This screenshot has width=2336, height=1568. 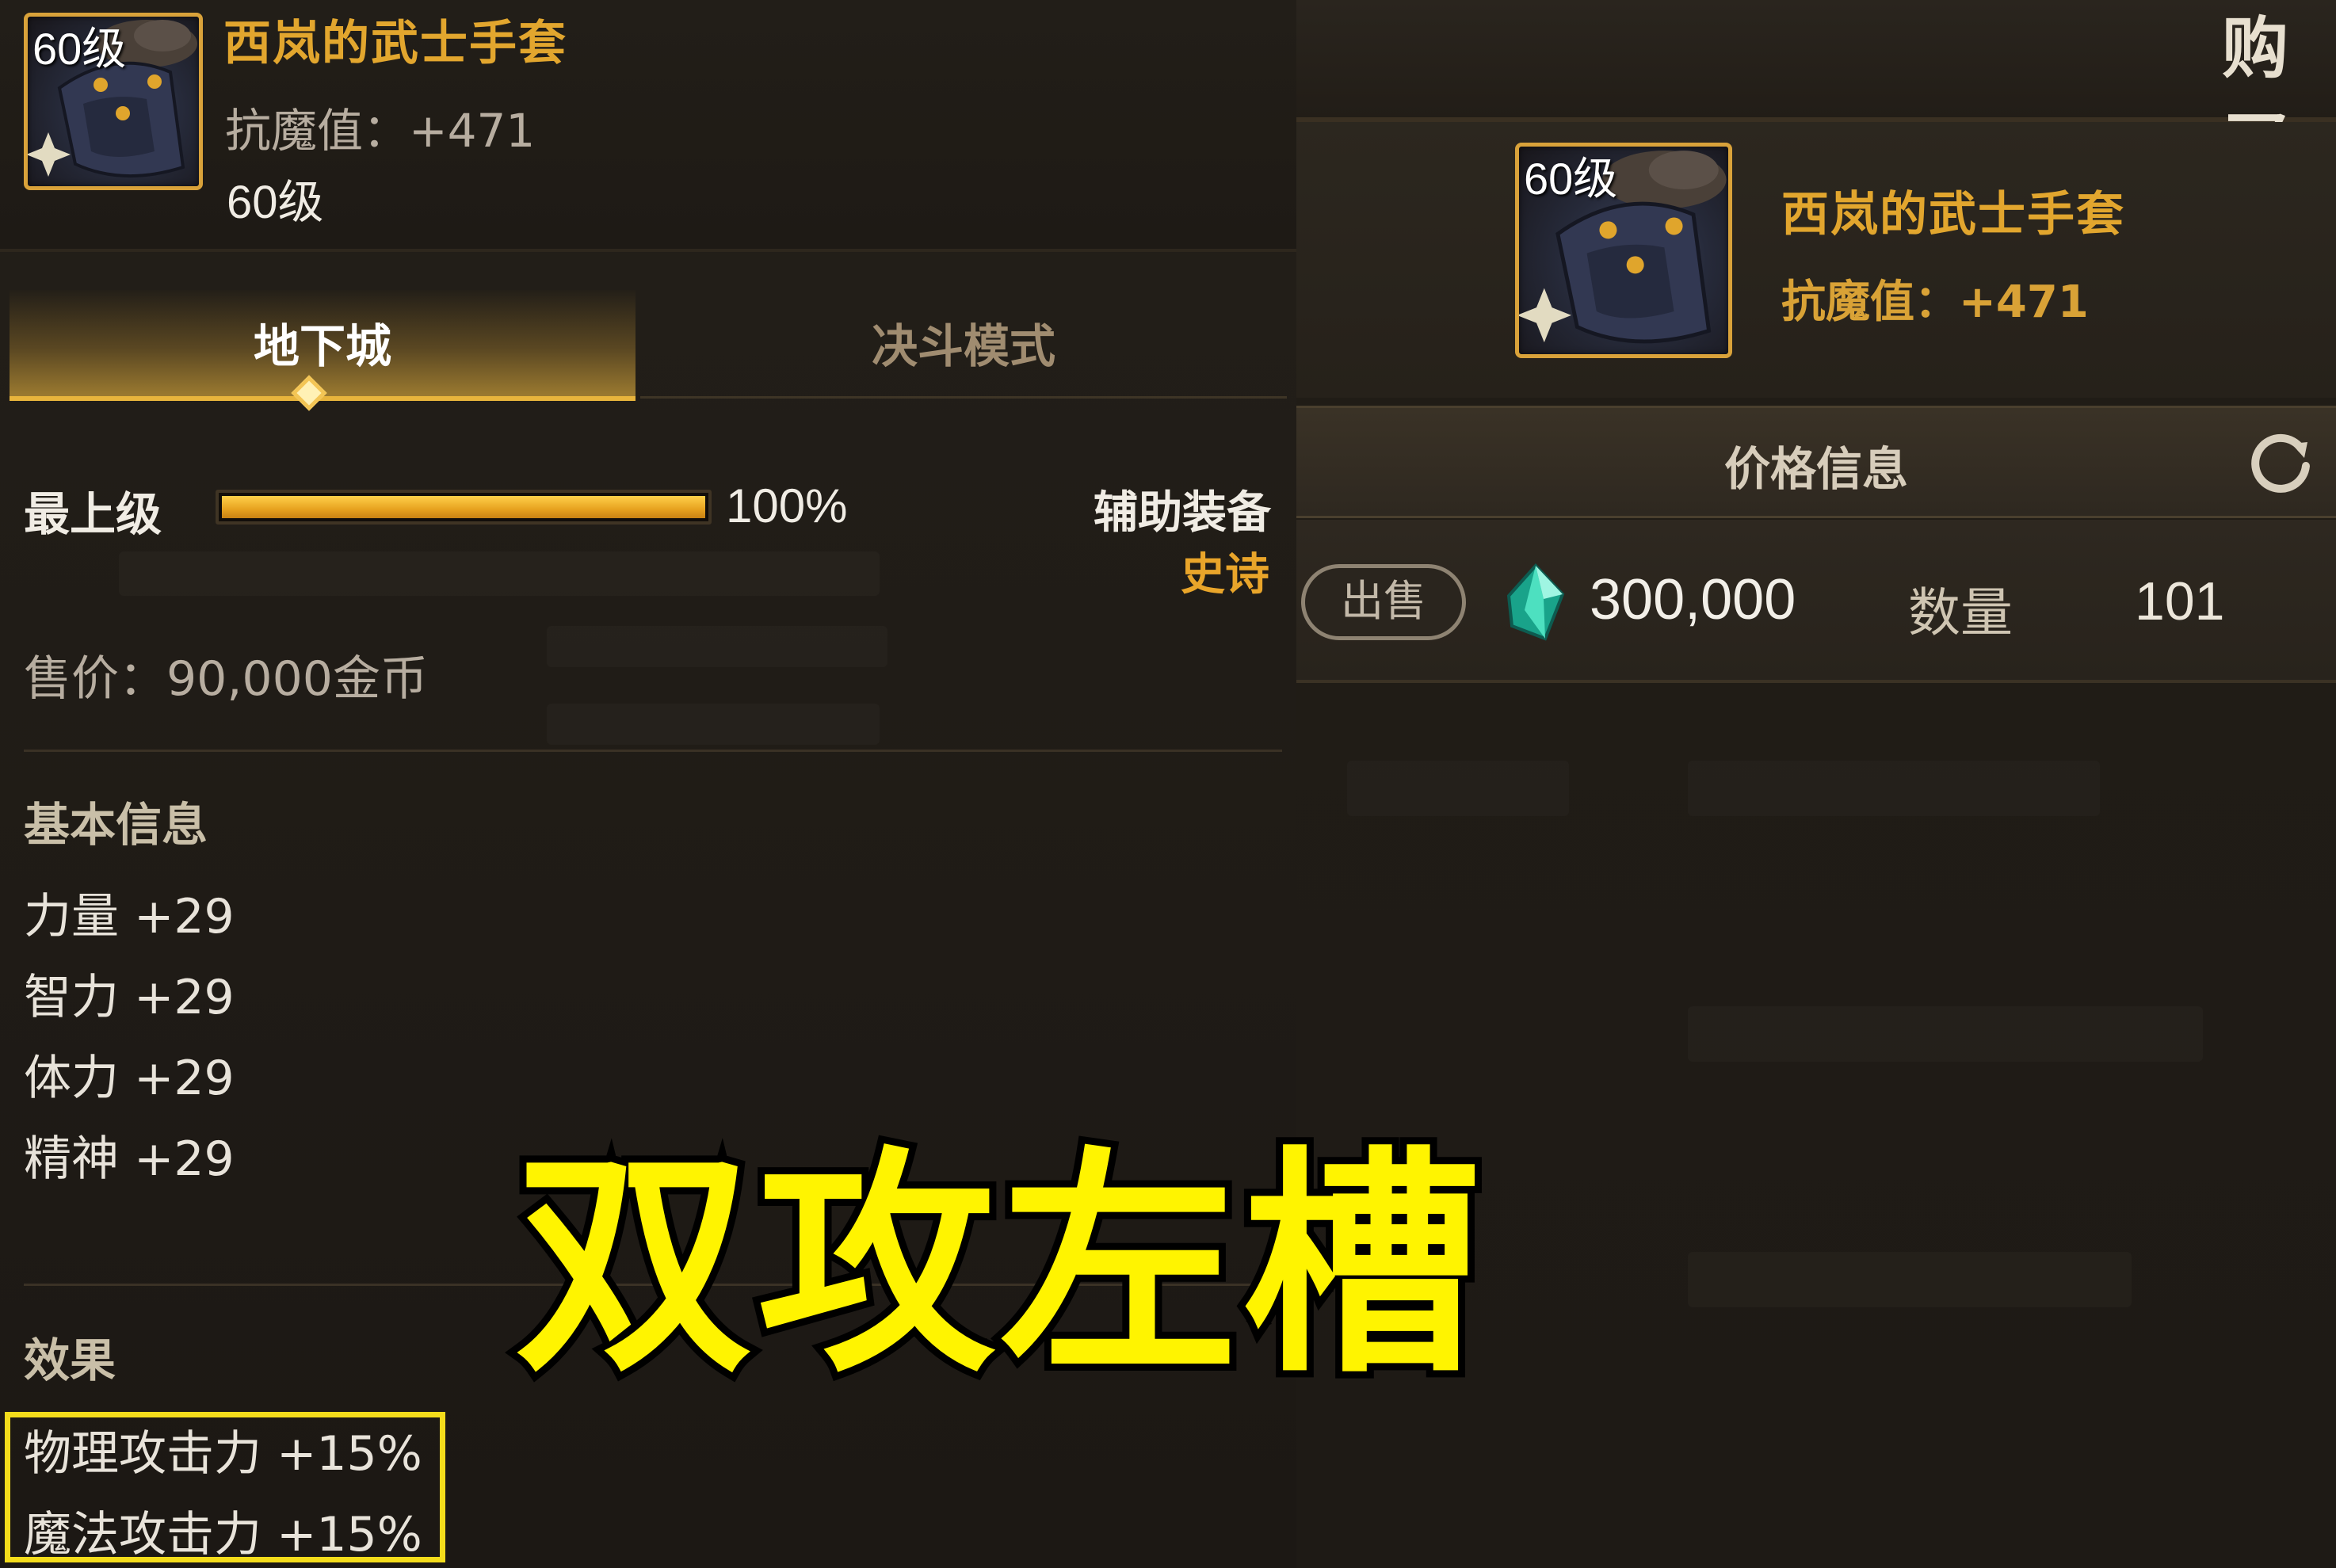 I want to click on quantity-label: 数量, so click(x=1960, y=612).